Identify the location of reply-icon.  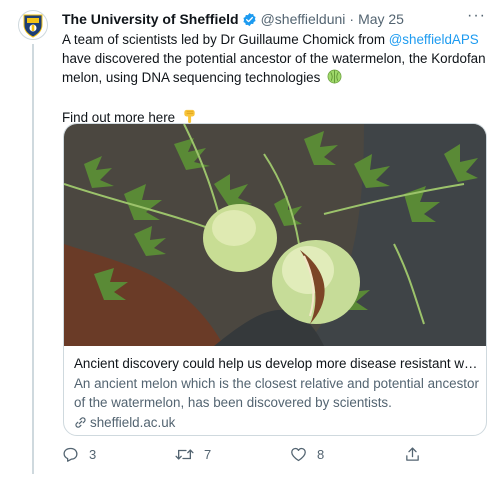
(70, 454).